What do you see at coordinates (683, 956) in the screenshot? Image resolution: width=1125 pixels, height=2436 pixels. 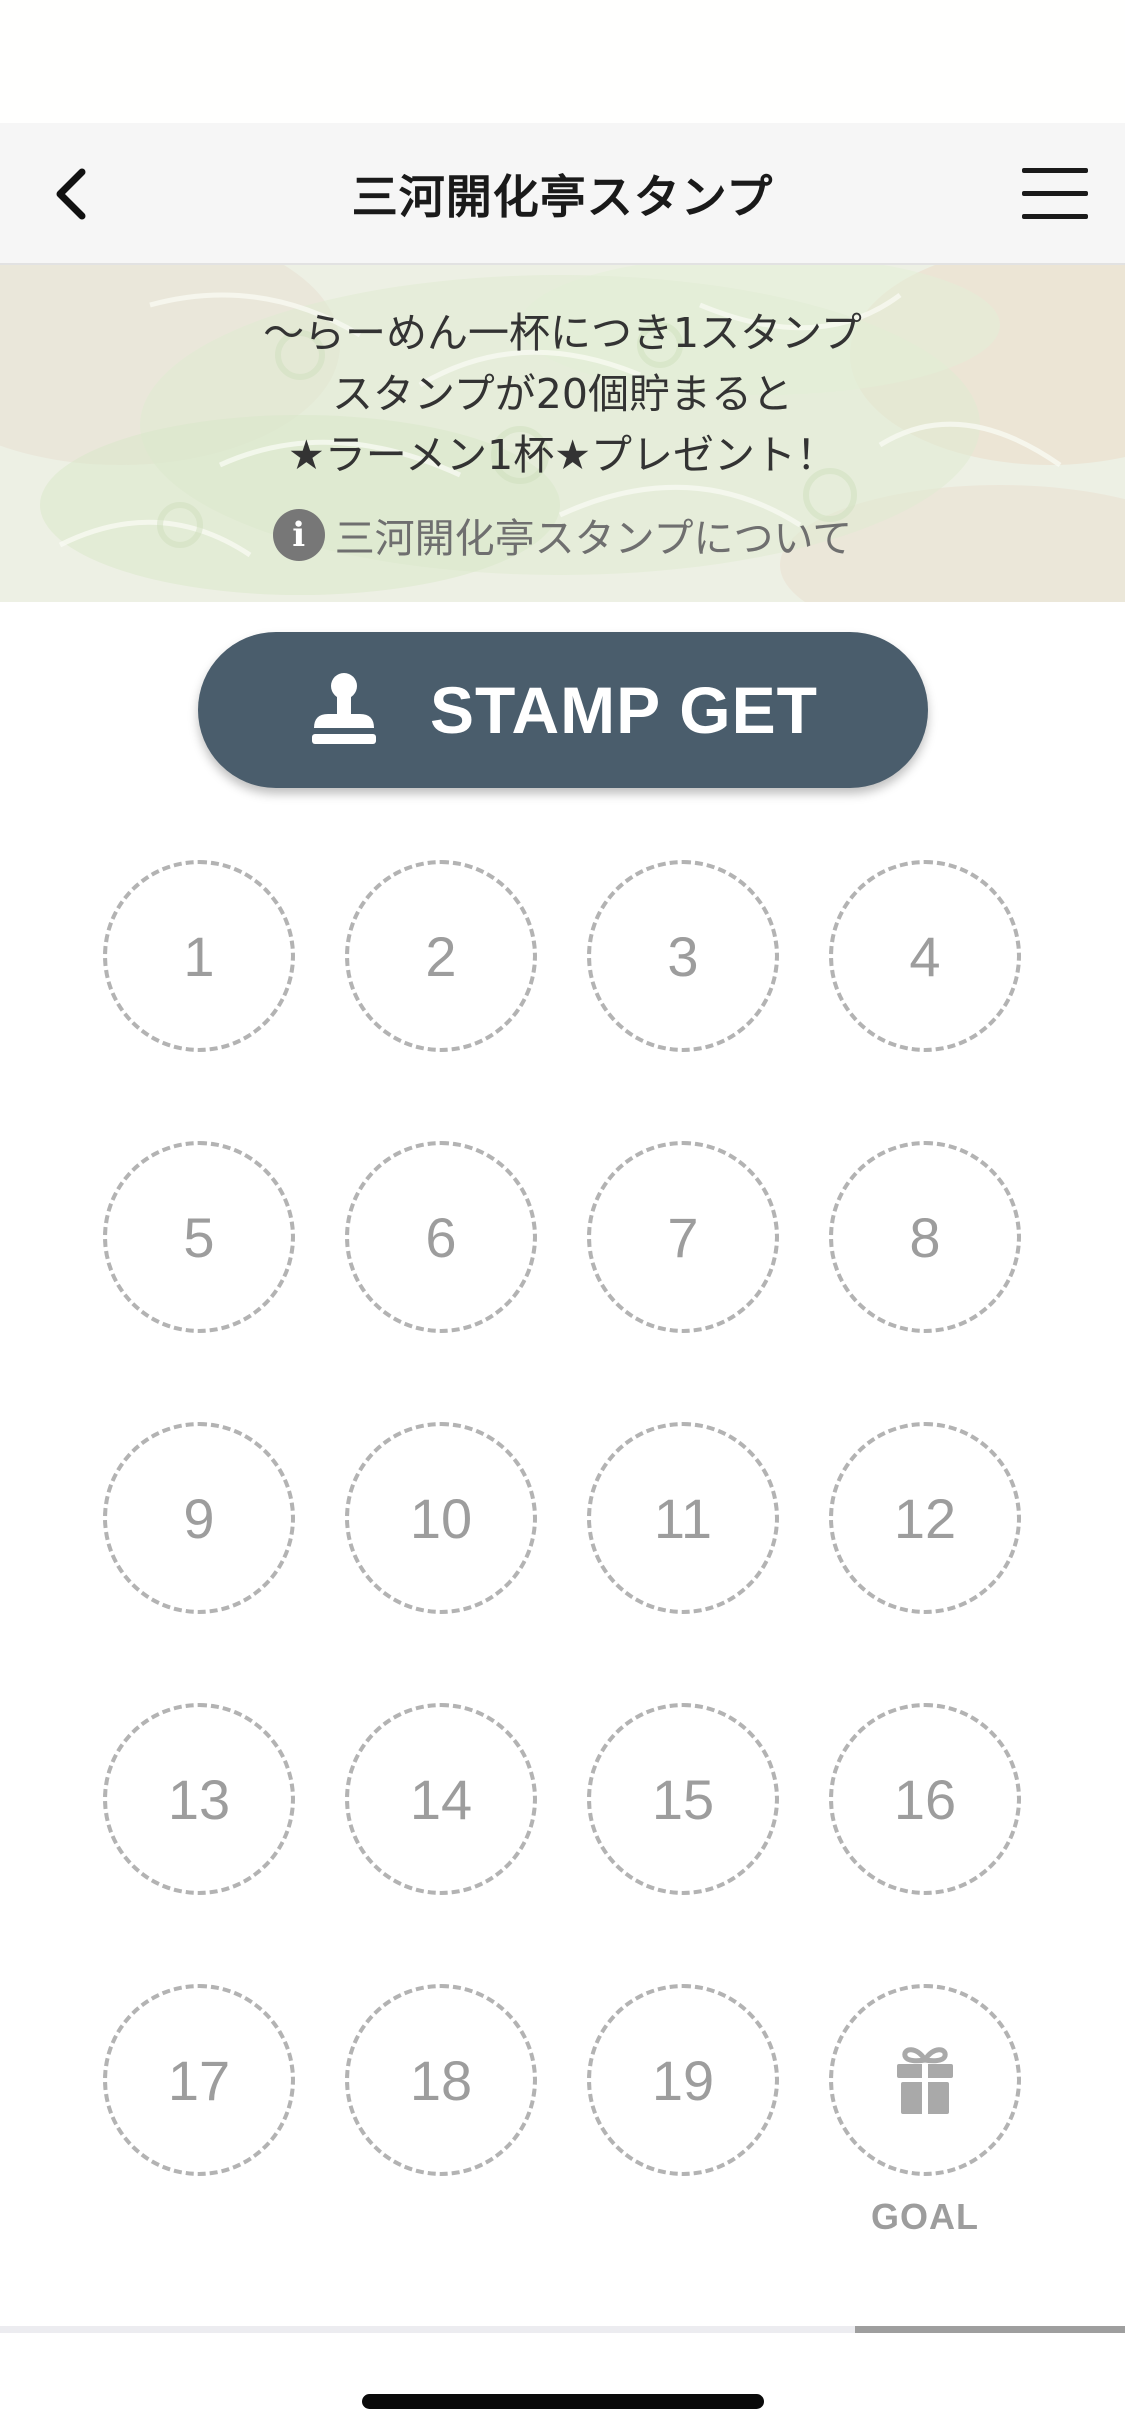 I see `stamp-slot-3: 3` at bounding box center [683, 956].